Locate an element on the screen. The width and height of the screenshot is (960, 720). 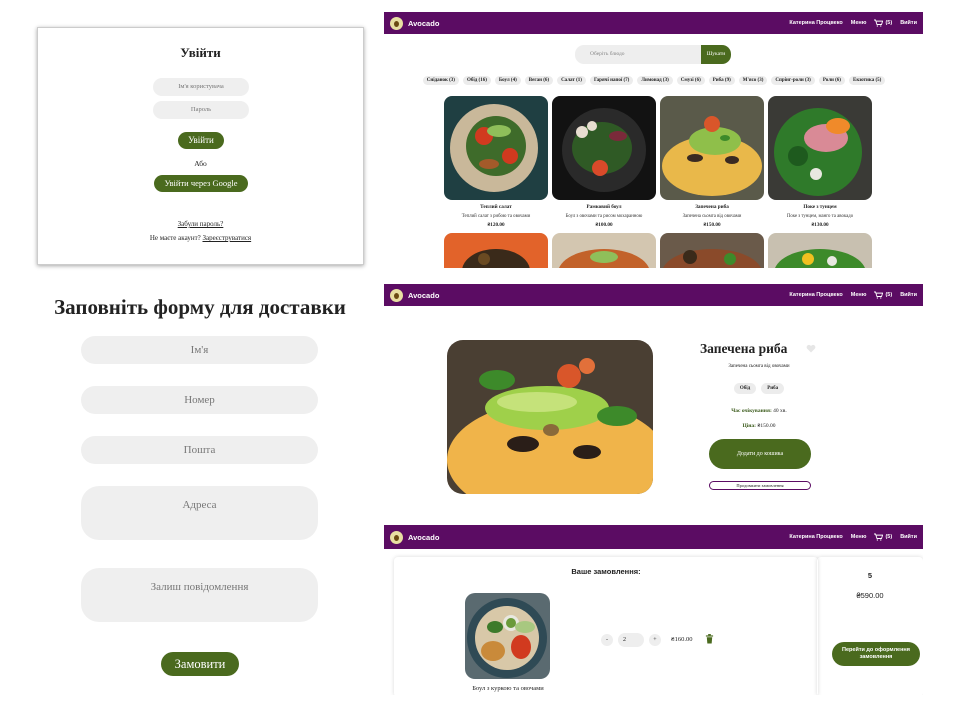
increase-quantity-button: + is located at coordinates (655, 640).